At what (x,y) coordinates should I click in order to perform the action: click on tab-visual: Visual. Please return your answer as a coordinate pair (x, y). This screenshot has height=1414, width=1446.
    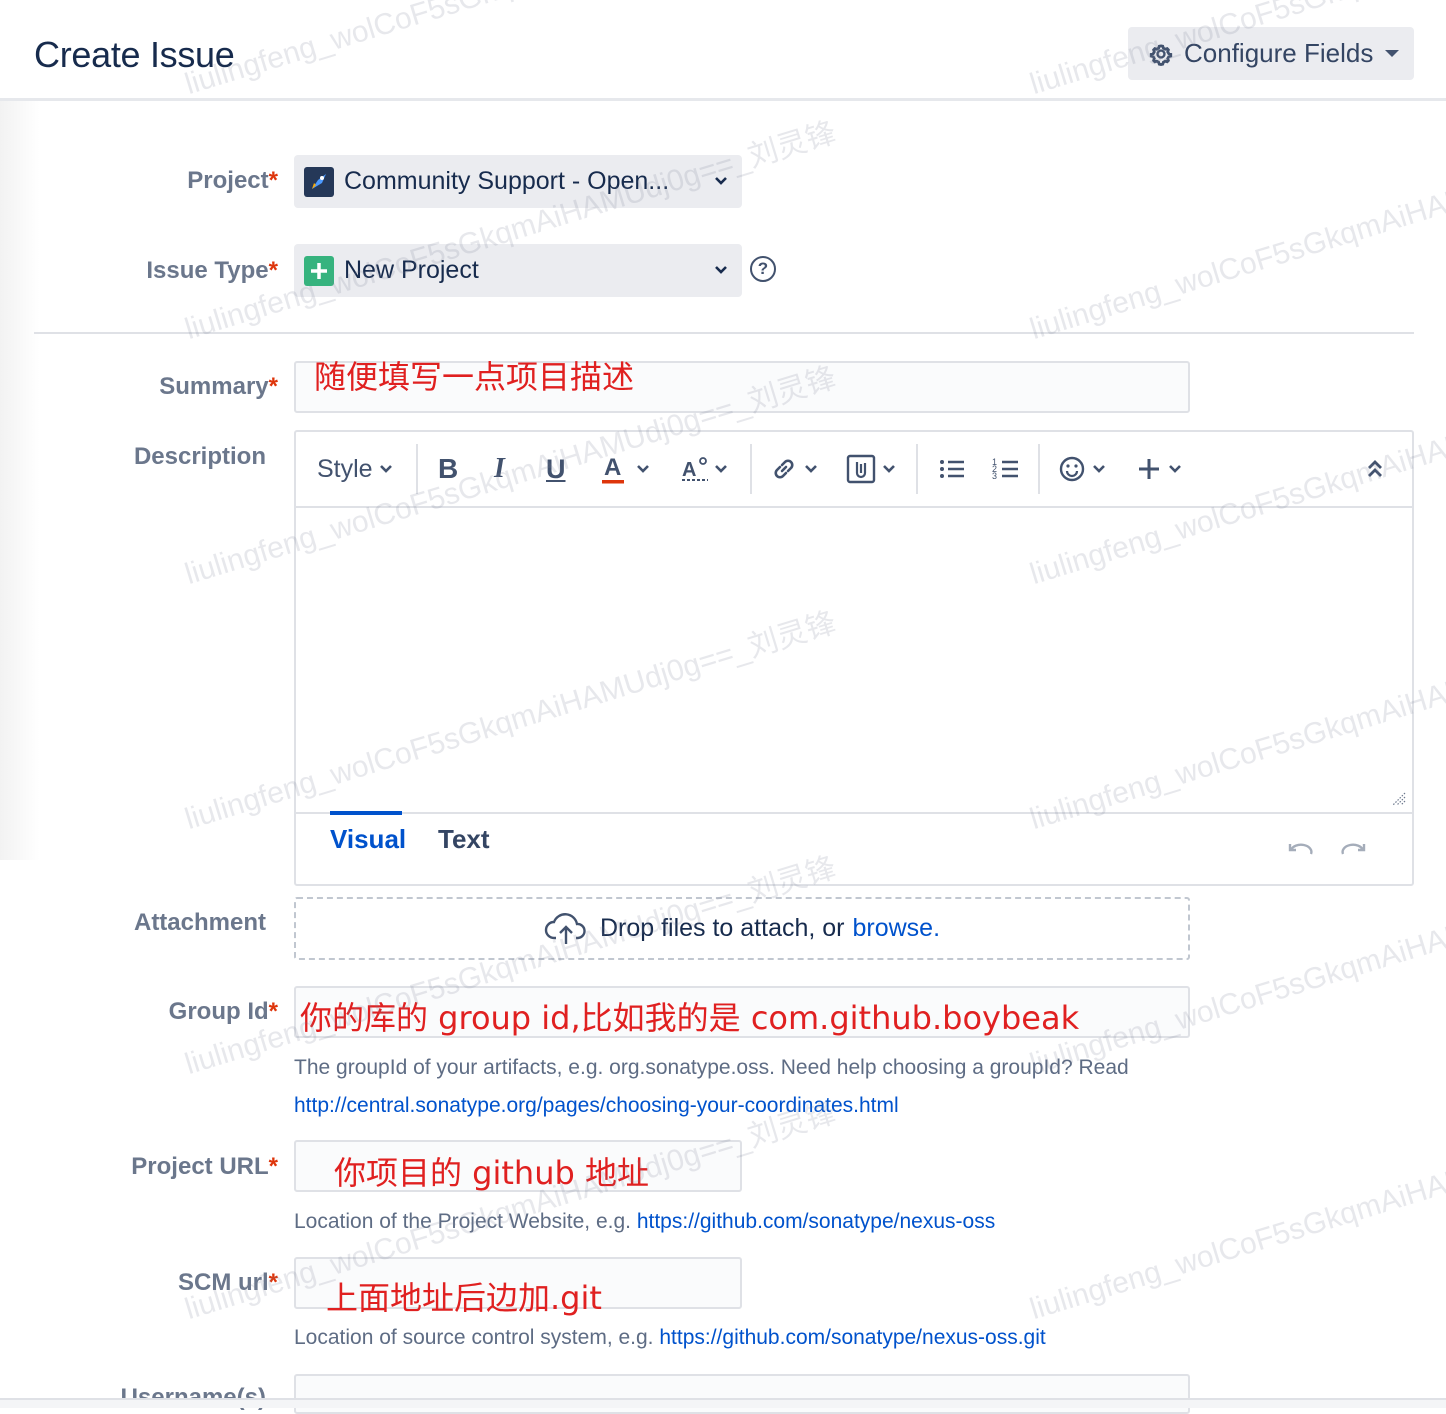
    Looking at the image, I should click on (368, 839).